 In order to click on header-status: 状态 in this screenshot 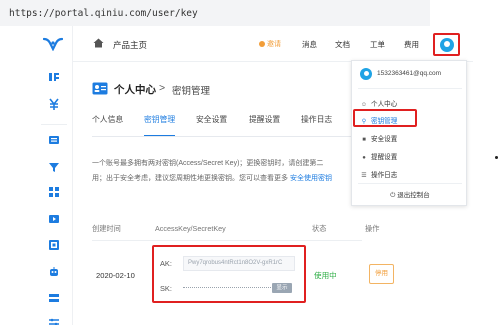, I will do `click(319, 228)`.